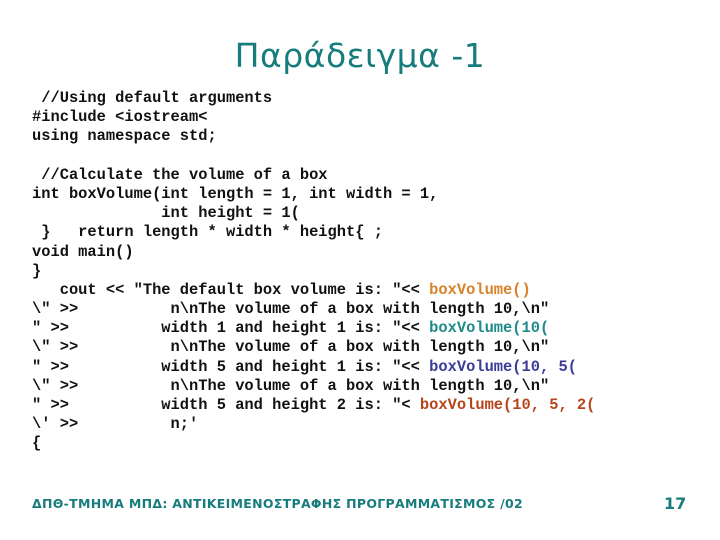 The height and width of the screenshot is (540, 720). I want to click on slide-title: Παράδειγμα -1, so click(360, 55).